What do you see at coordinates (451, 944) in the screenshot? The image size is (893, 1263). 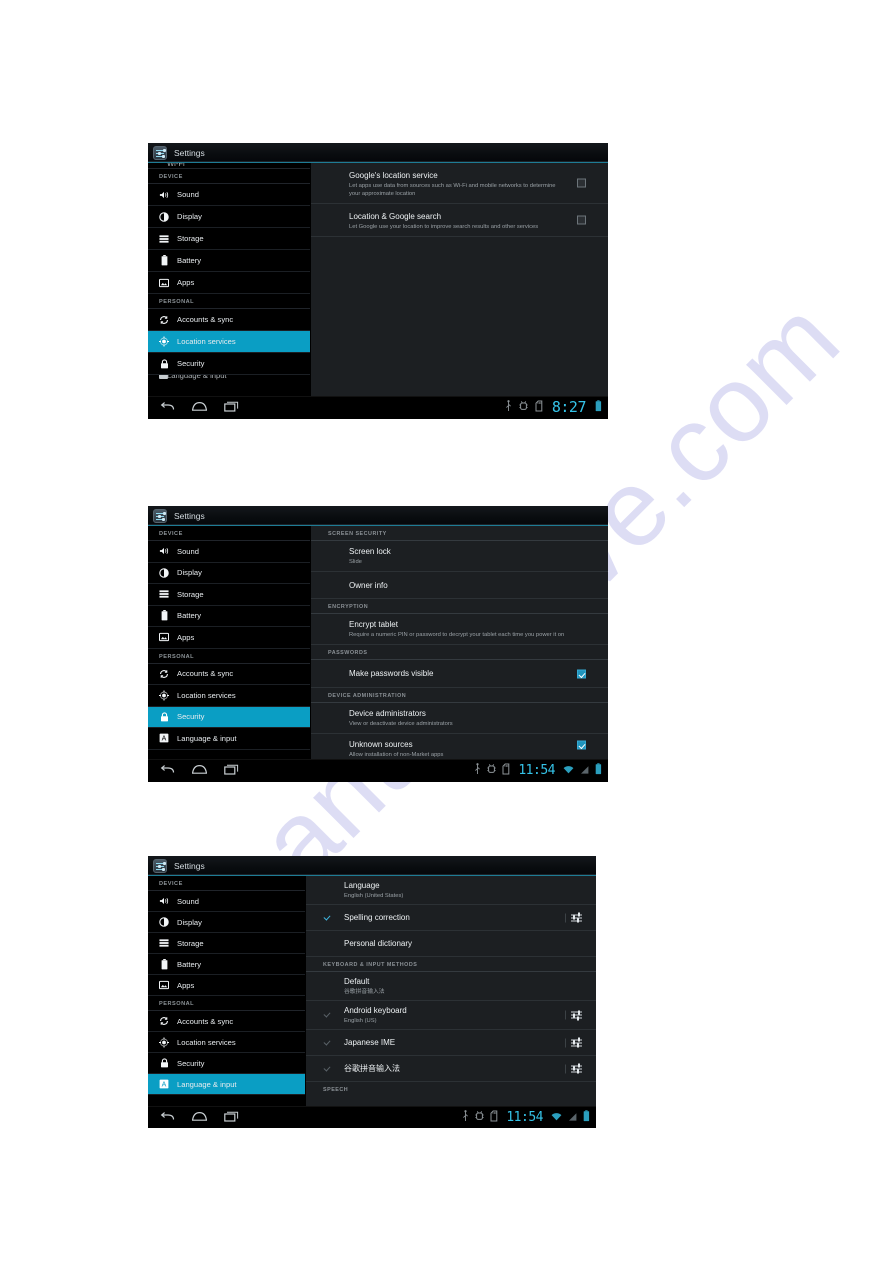 I see `setting-row-personal-dictionary: Personal dictionary` at bounding box center [451, 944].